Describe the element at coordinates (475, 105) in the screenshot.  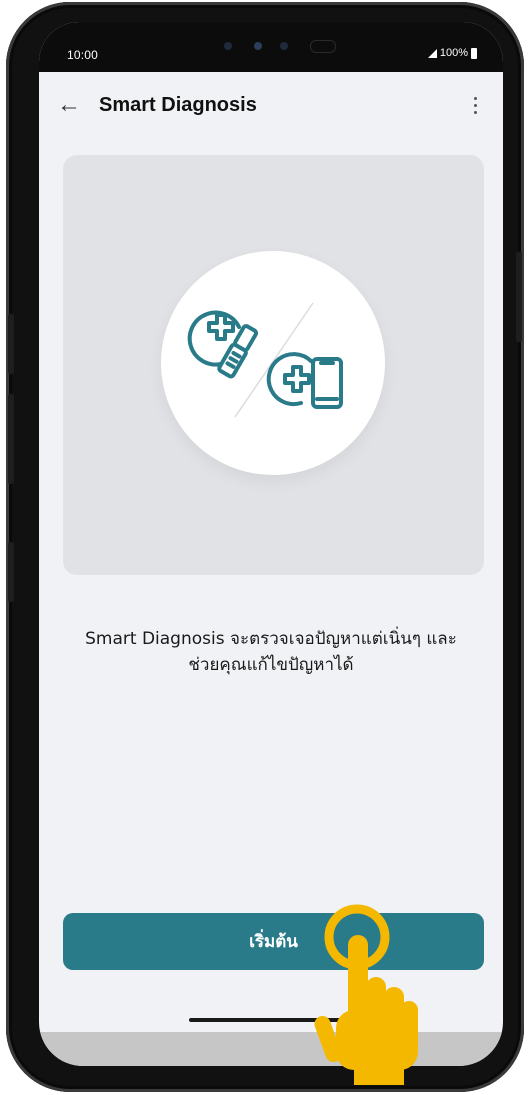
I see `more-vertical-icon` at that location.